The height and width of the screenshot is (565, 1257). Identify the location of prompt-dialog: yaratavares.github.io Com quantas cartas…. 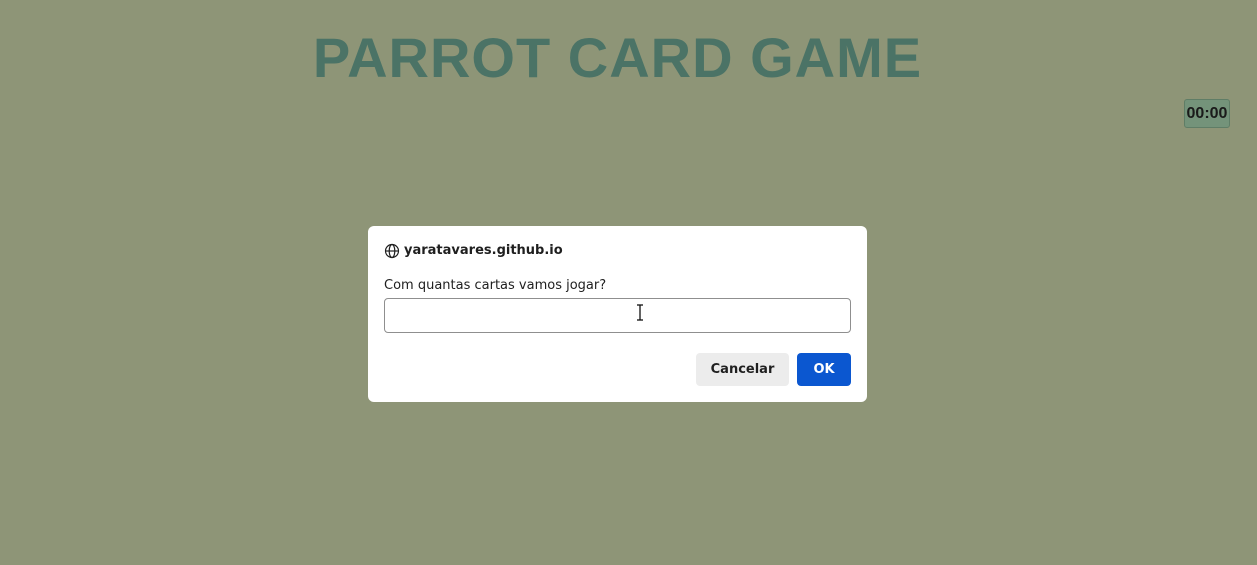
(617, 314).